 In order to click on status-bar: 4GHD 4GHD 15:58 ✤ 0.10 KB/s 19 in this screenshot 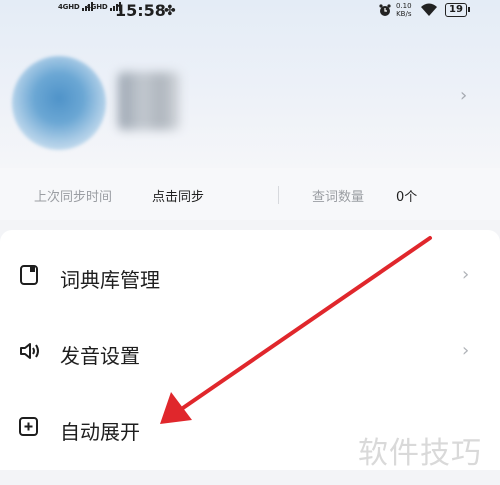, I will do `click(250, 13)`.